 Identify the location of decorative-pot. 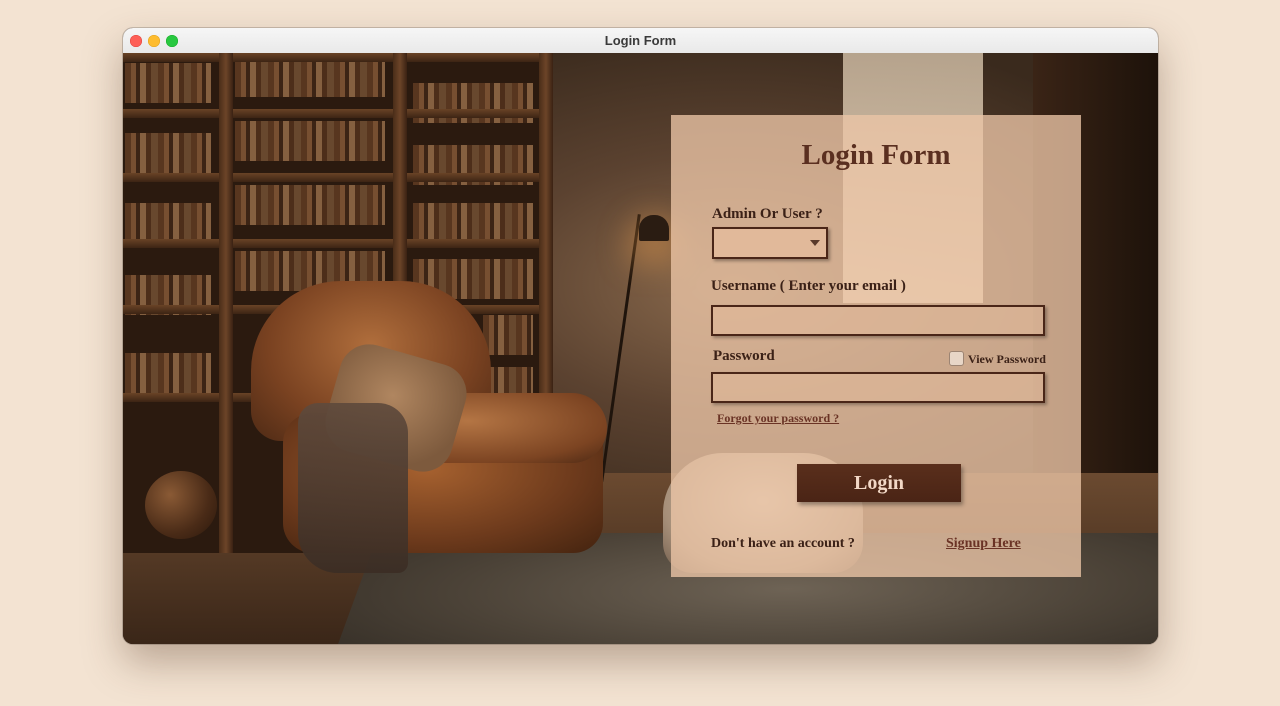
(181, 505).